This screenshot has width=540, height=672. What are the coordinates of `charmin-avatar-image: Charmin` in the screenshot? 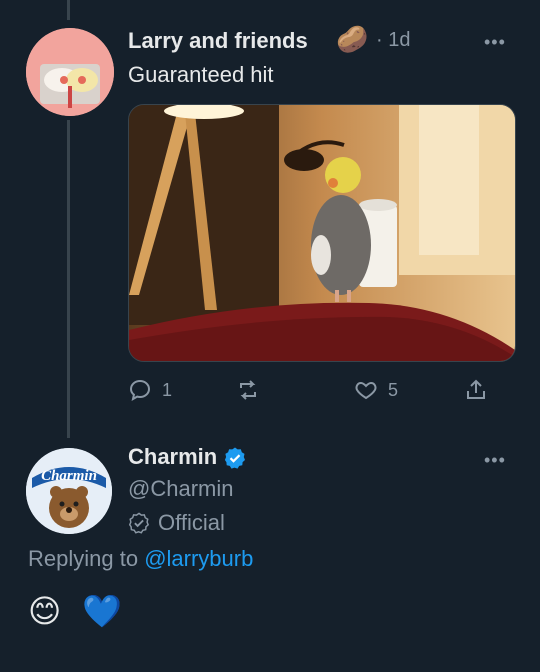 It's located at (69, 491).